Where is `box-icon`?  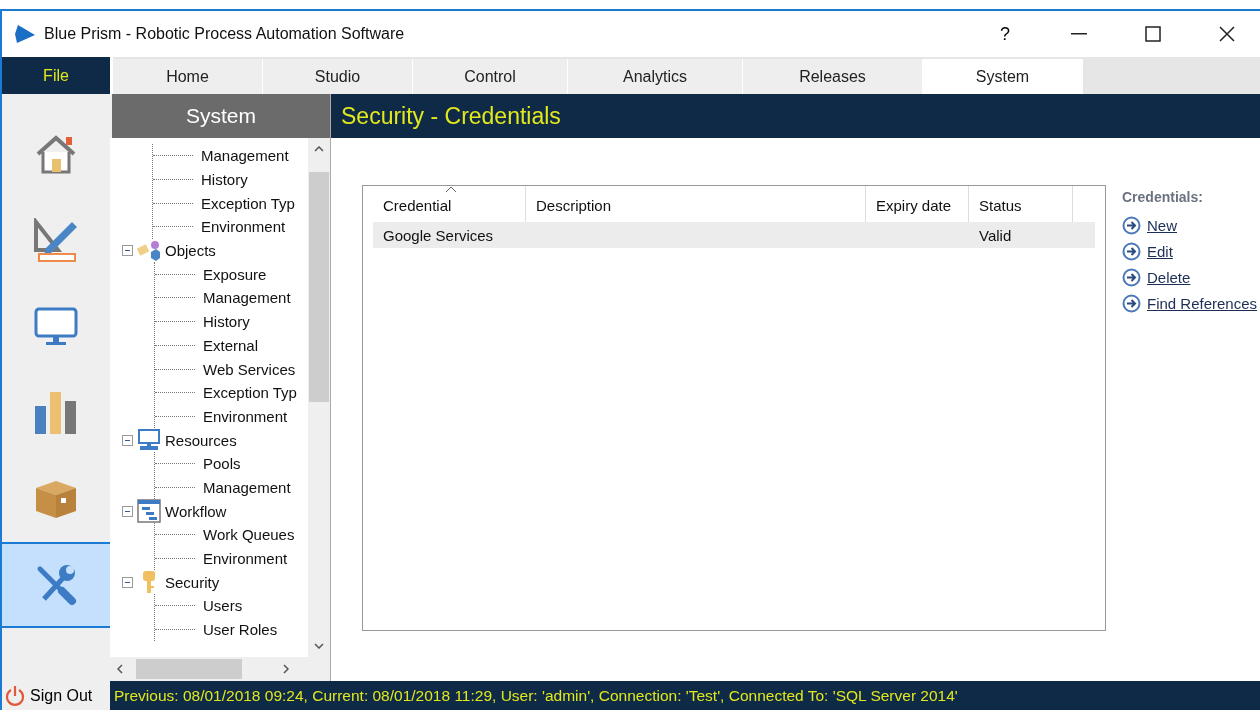 box-icon is located at coordinates (56, 499).